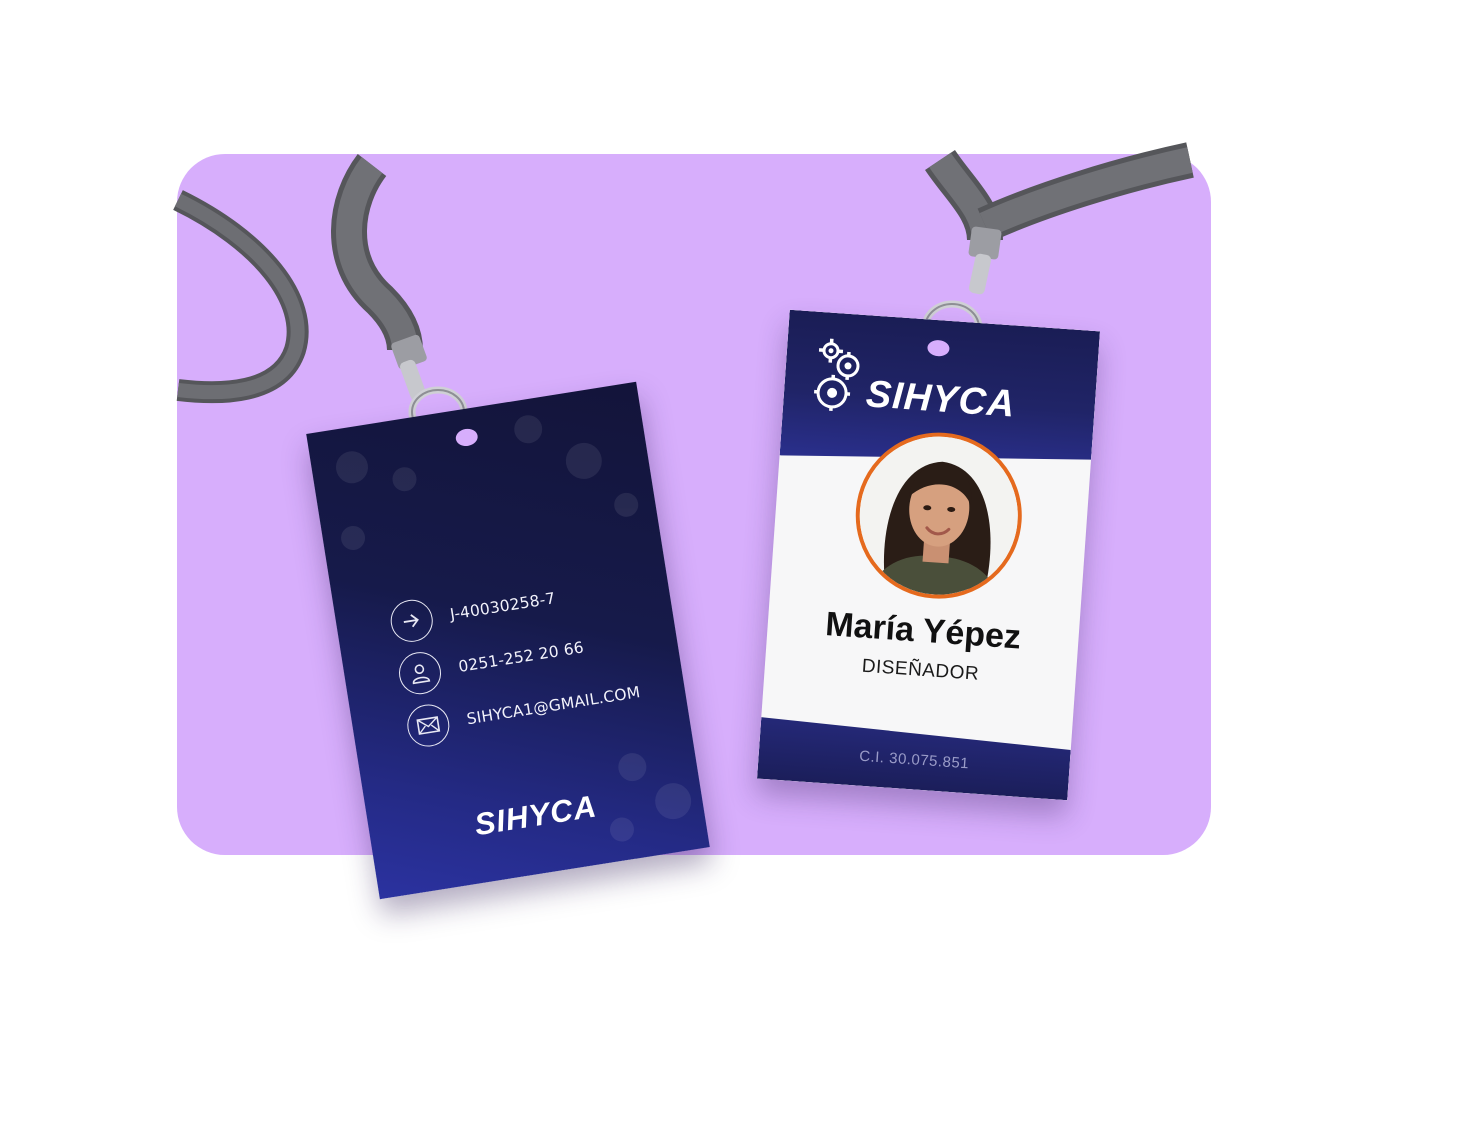  Describe the element at coordinates (420, 673) in the screenshot. I see `user-icon` at that location.